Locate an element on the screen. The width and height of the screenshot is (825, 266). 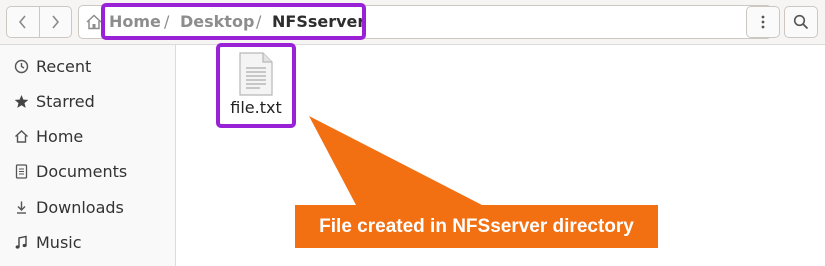
breadcrumb-home: Home is located at coordinates (135, 22).